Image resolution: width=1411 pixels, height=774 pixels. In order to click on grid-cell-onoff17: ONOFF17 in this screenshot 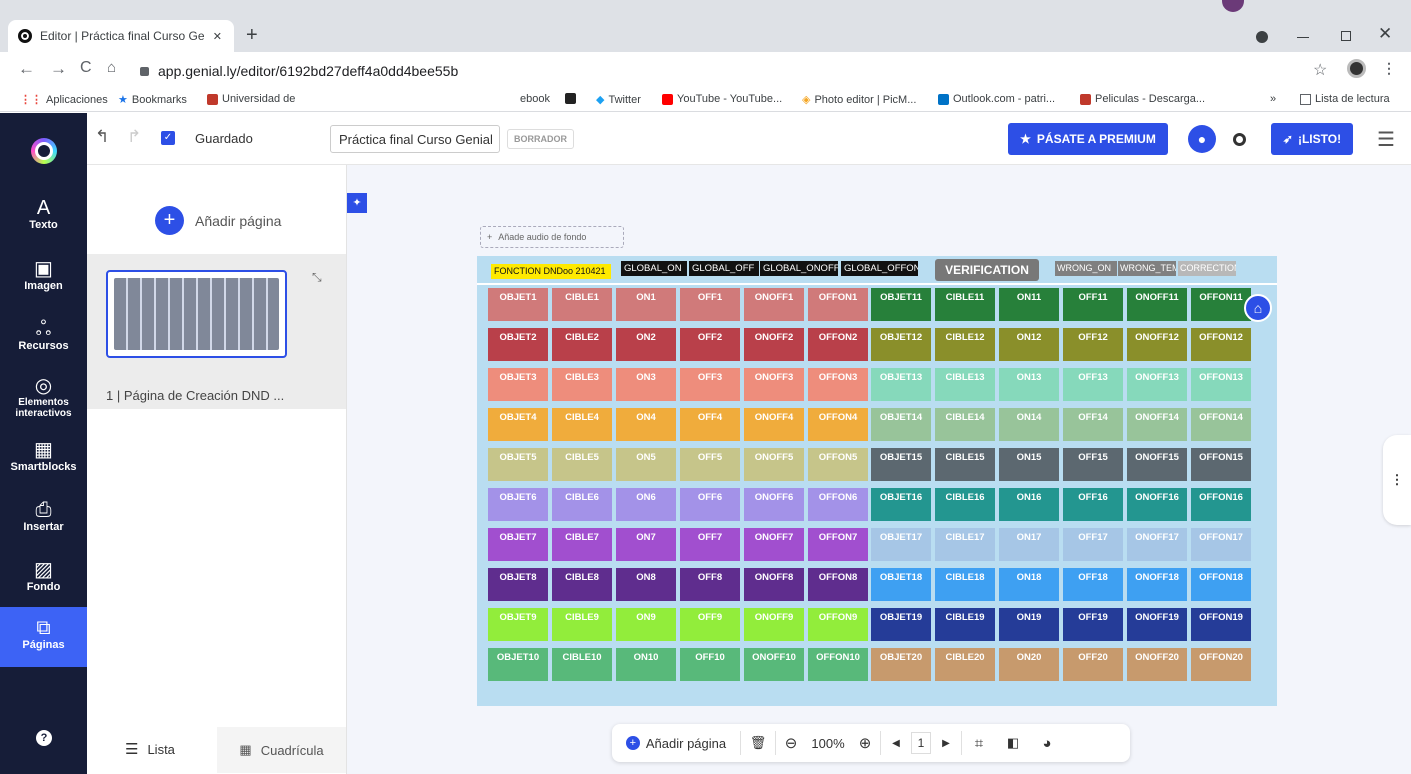, I will do `click(1157, 544)`.